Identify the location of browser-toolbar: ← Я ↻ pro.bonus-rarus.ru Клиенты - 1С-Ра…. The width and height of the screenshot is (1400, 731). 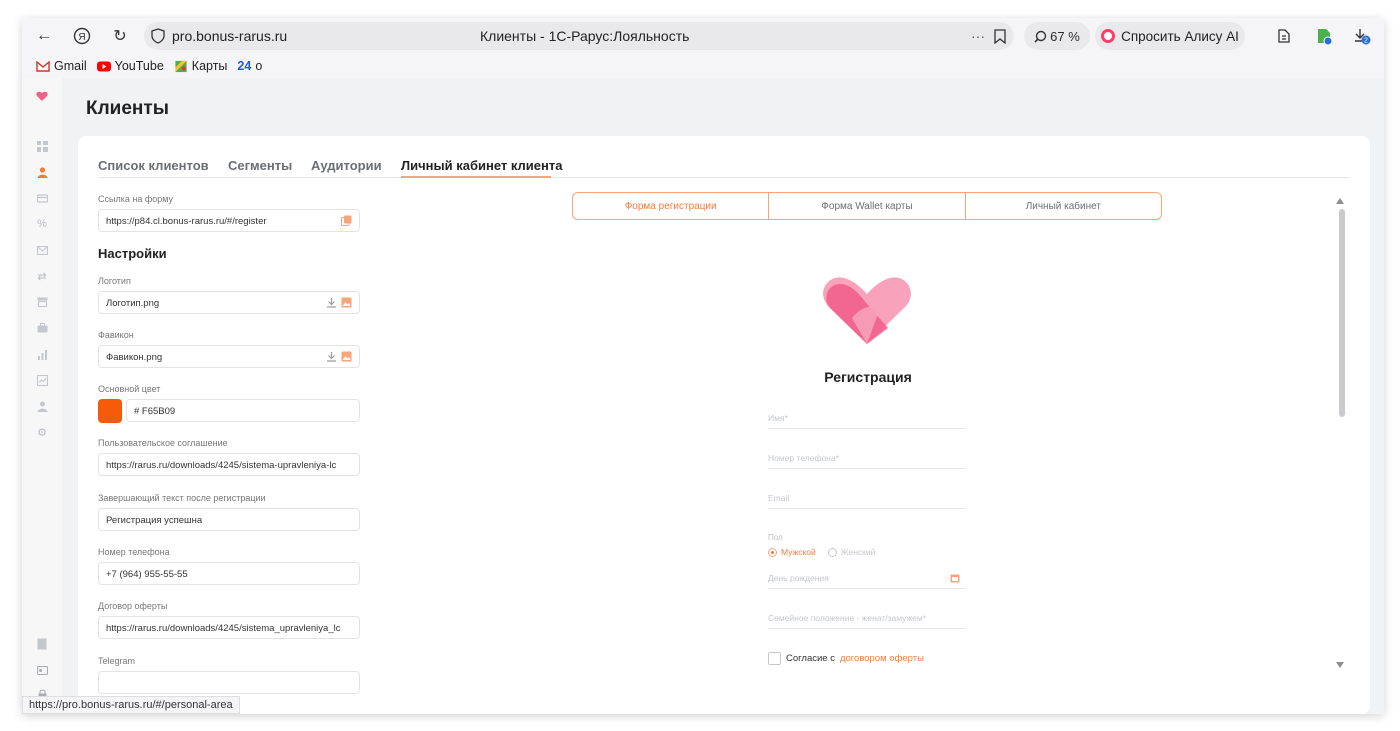
(703, 36).